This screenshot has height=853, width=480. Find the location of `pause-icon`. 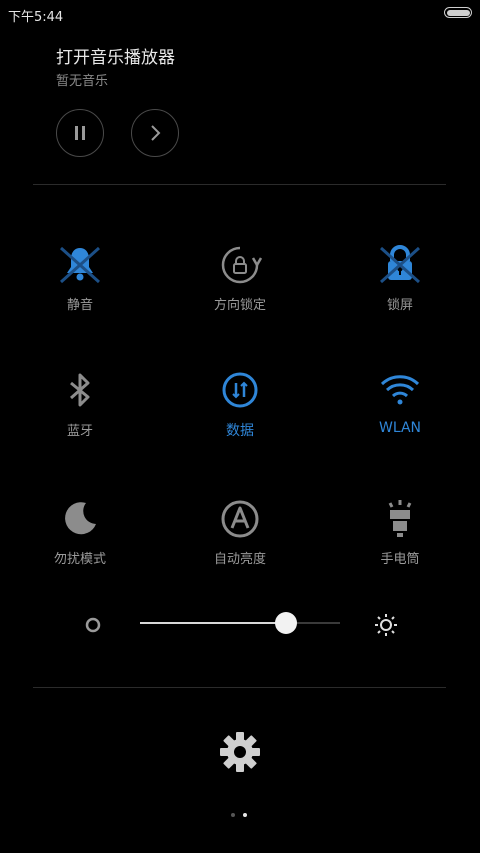

pause-icon is located at coordinates (80, 133).